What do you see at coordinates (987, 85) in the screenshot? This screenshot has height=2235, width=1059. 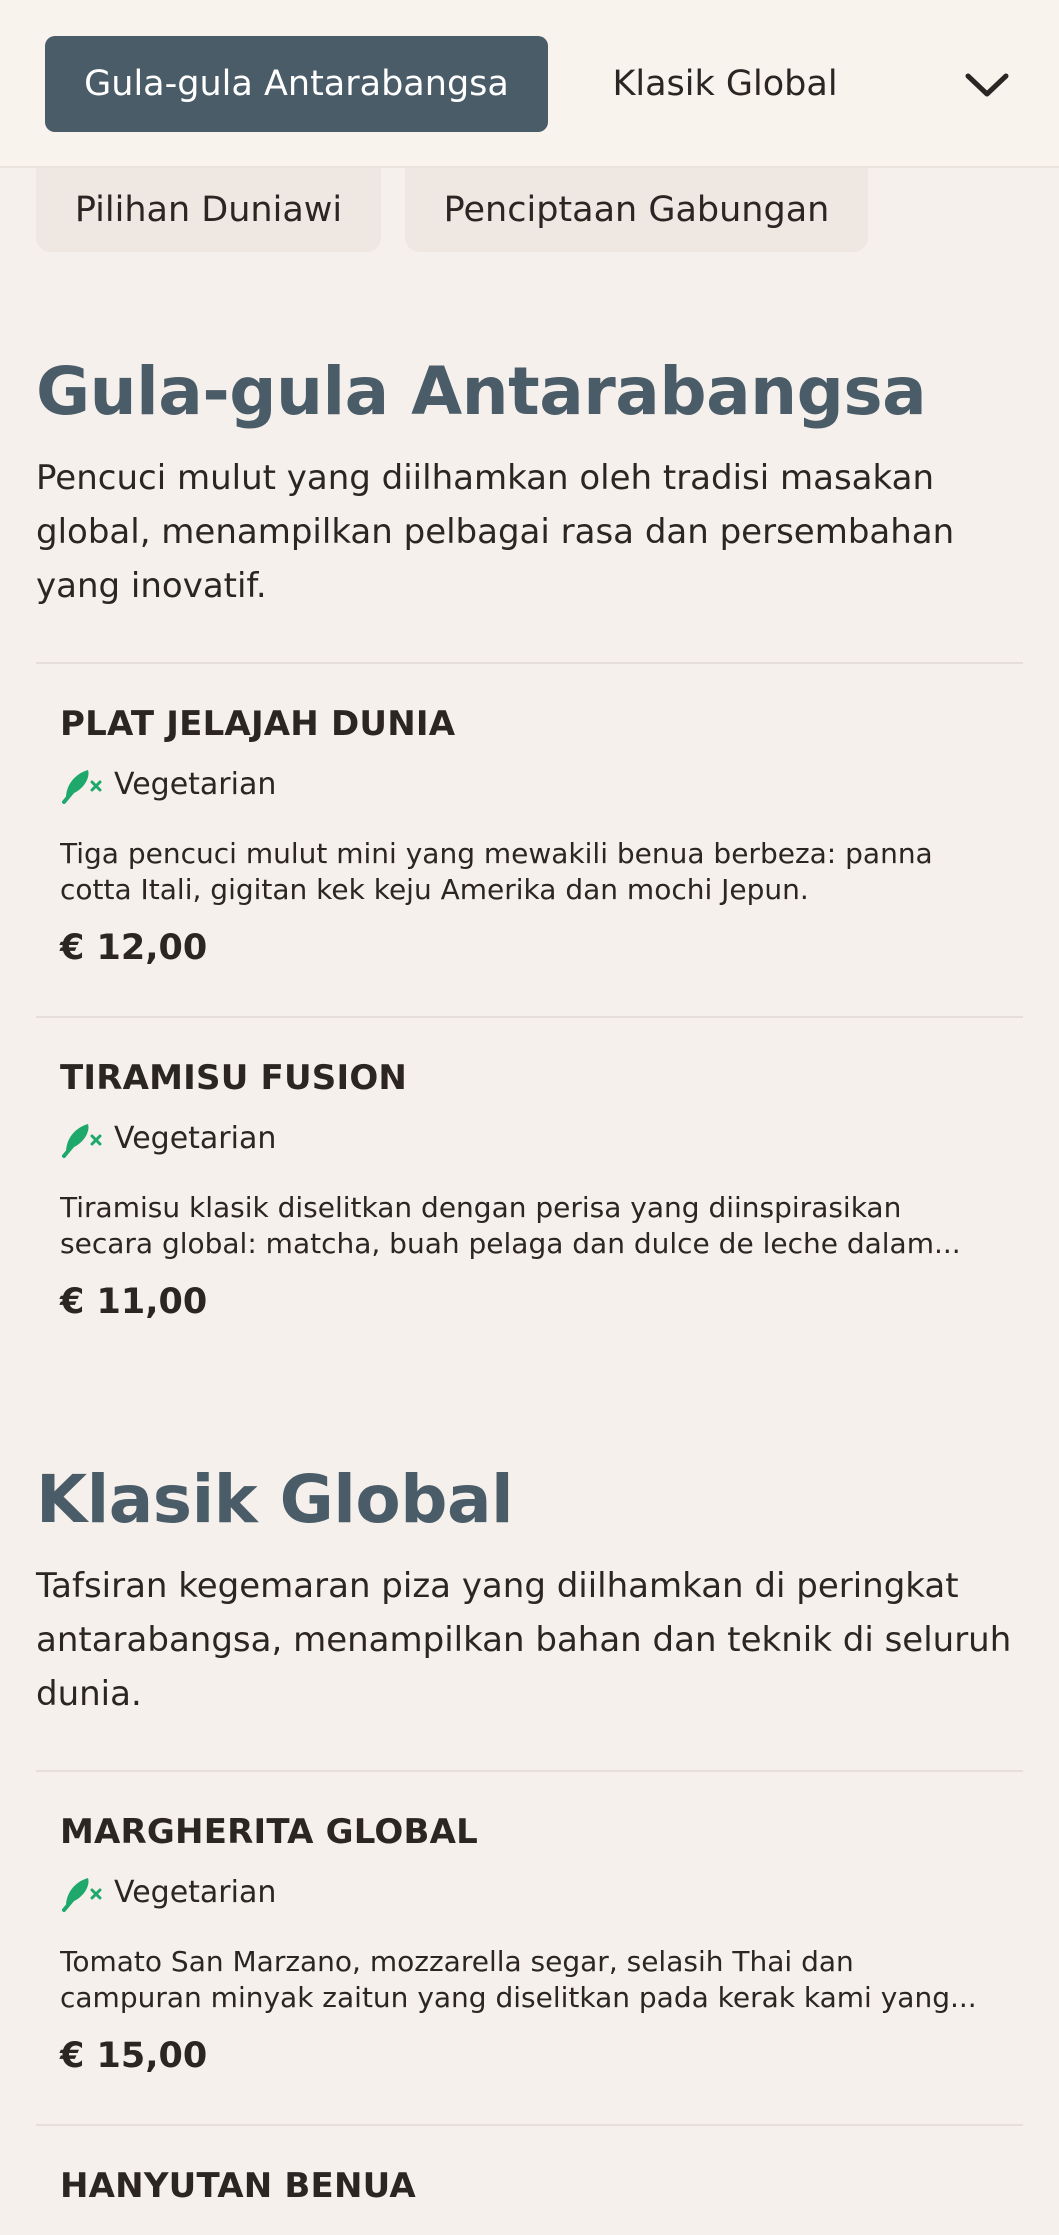 I see `chevron-down-icon` at bounding box center [987, 85].